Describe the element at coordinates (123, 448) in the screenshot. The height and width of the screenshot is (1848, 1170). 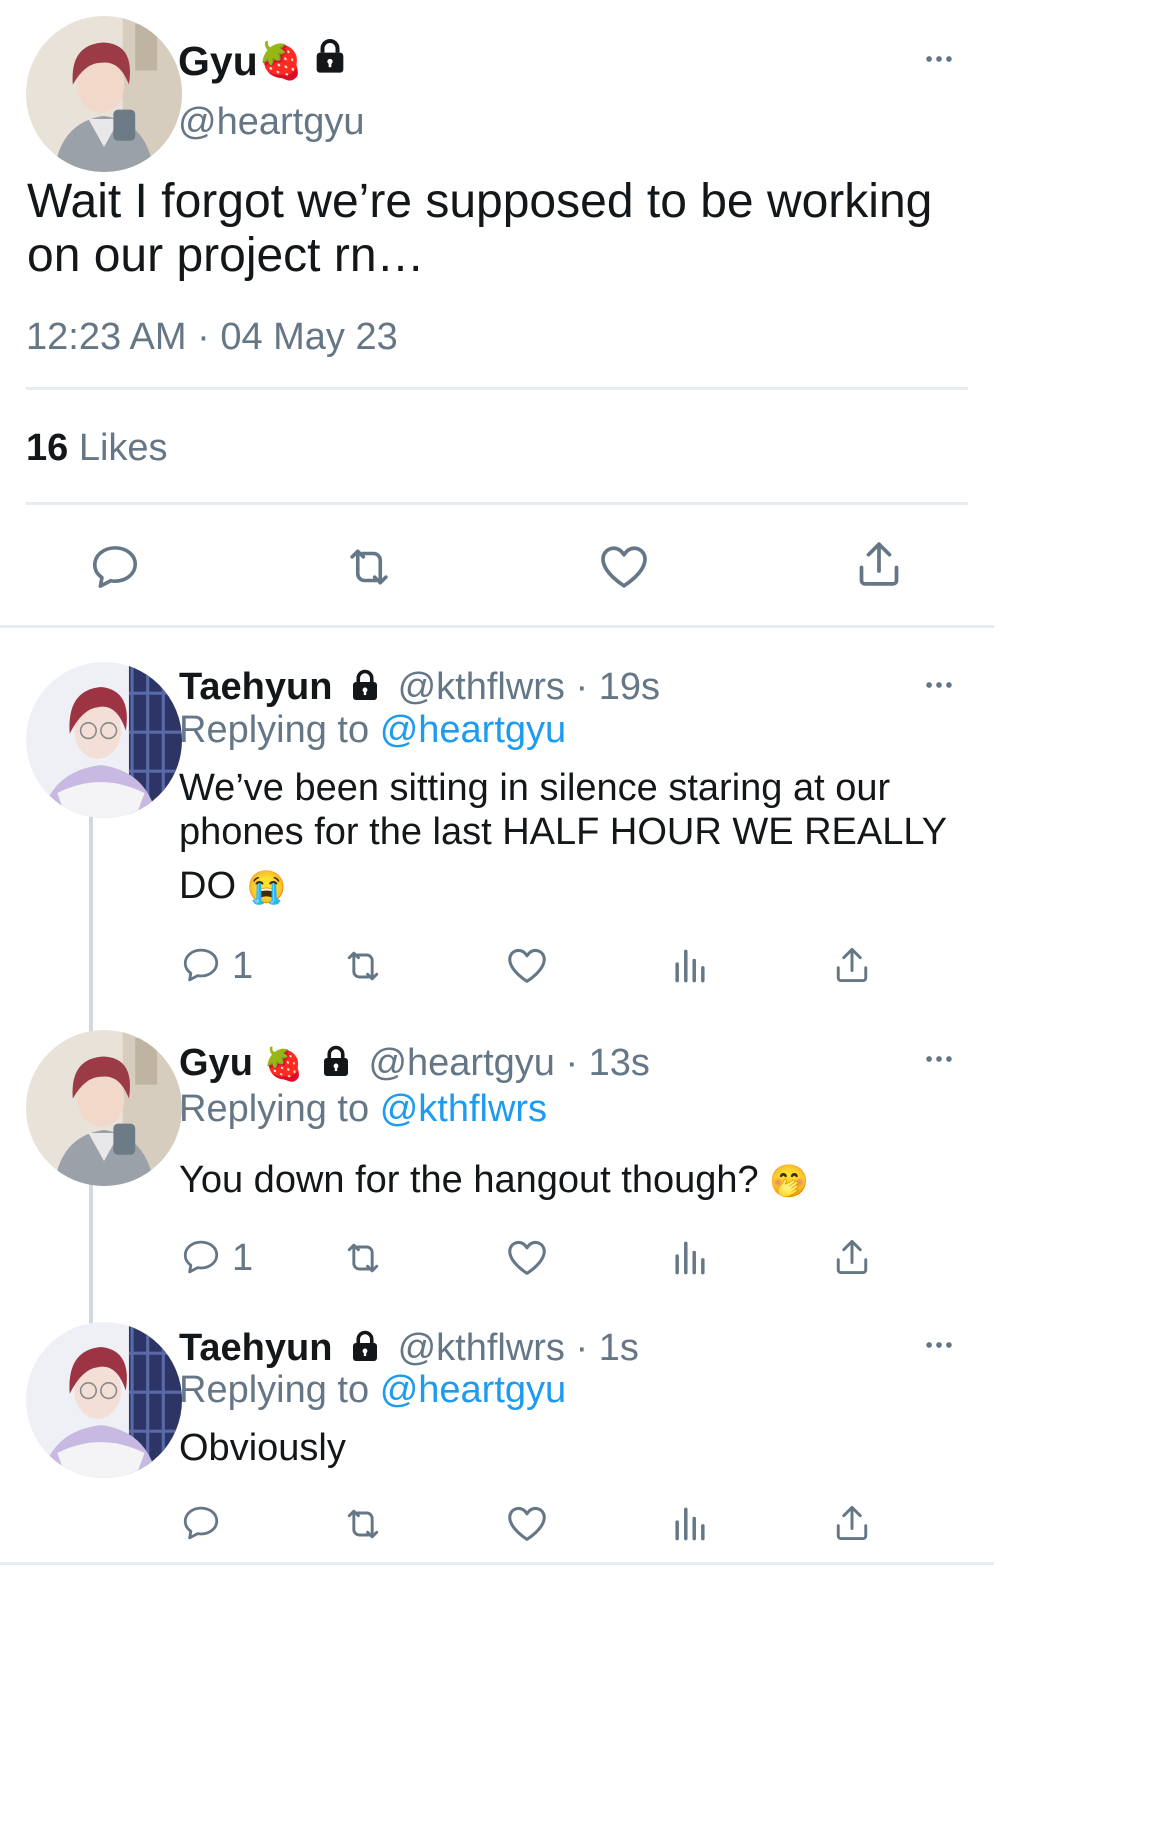
I see `likes-label: Likes` at that location.